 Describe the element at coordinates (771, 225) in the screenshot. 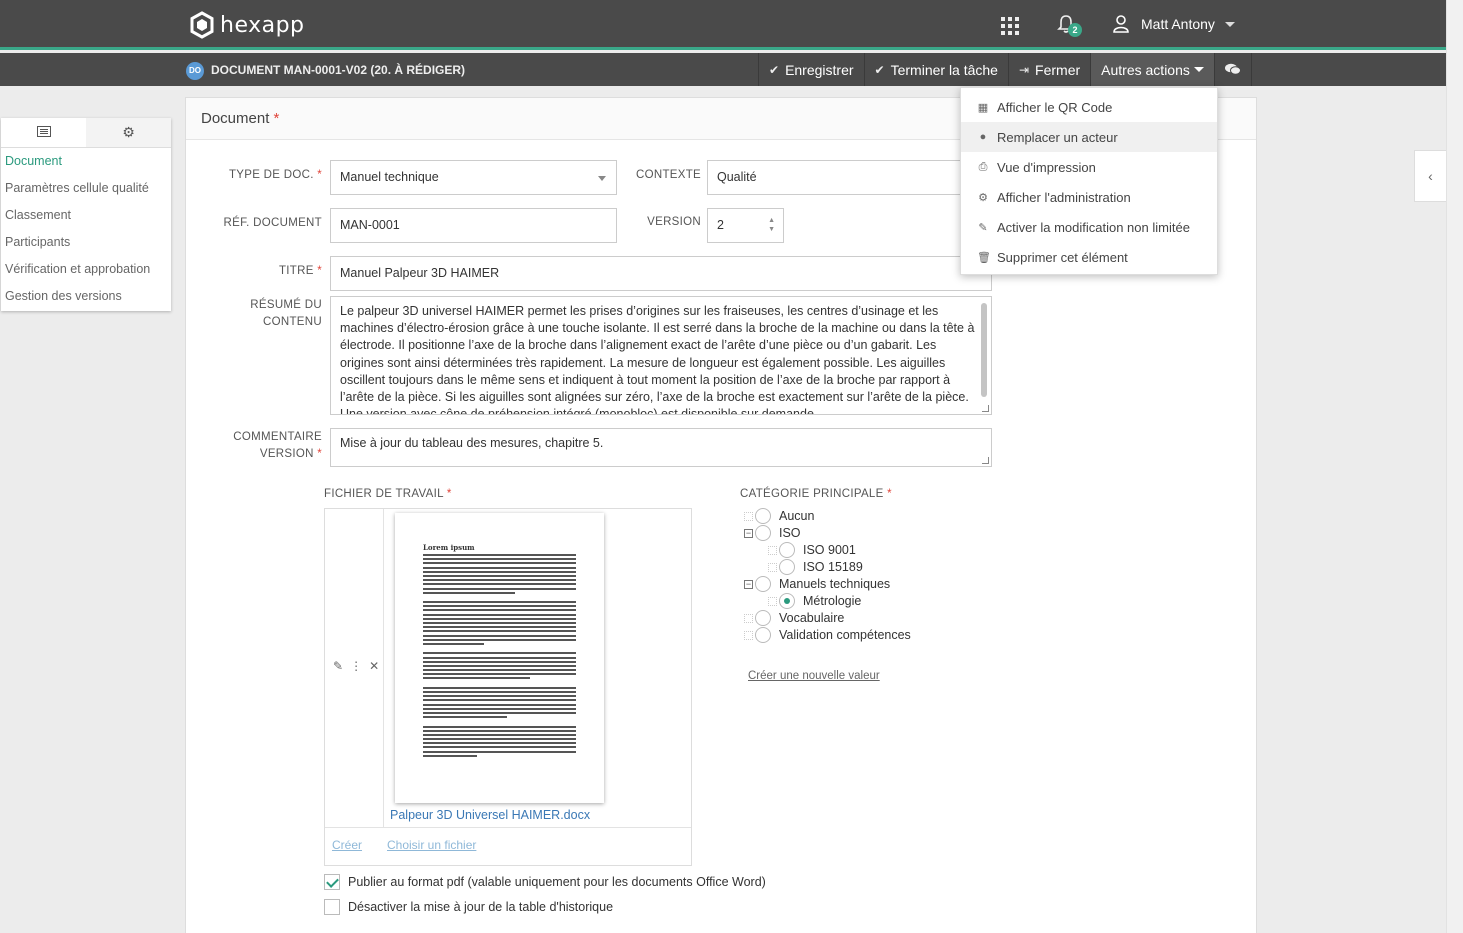

I see `spinner-arrows-icon: ▲ ▼` at that location.